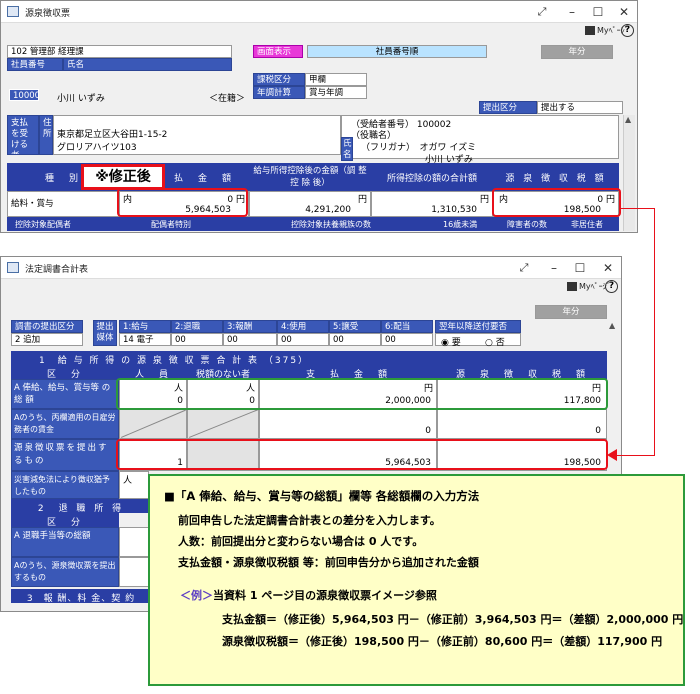 The height and width of the screenshot is (694, 700). Describe the element at coordinates (303, 326) in the screenshot. I see `doc-tab-use: 4:使用` at that location.